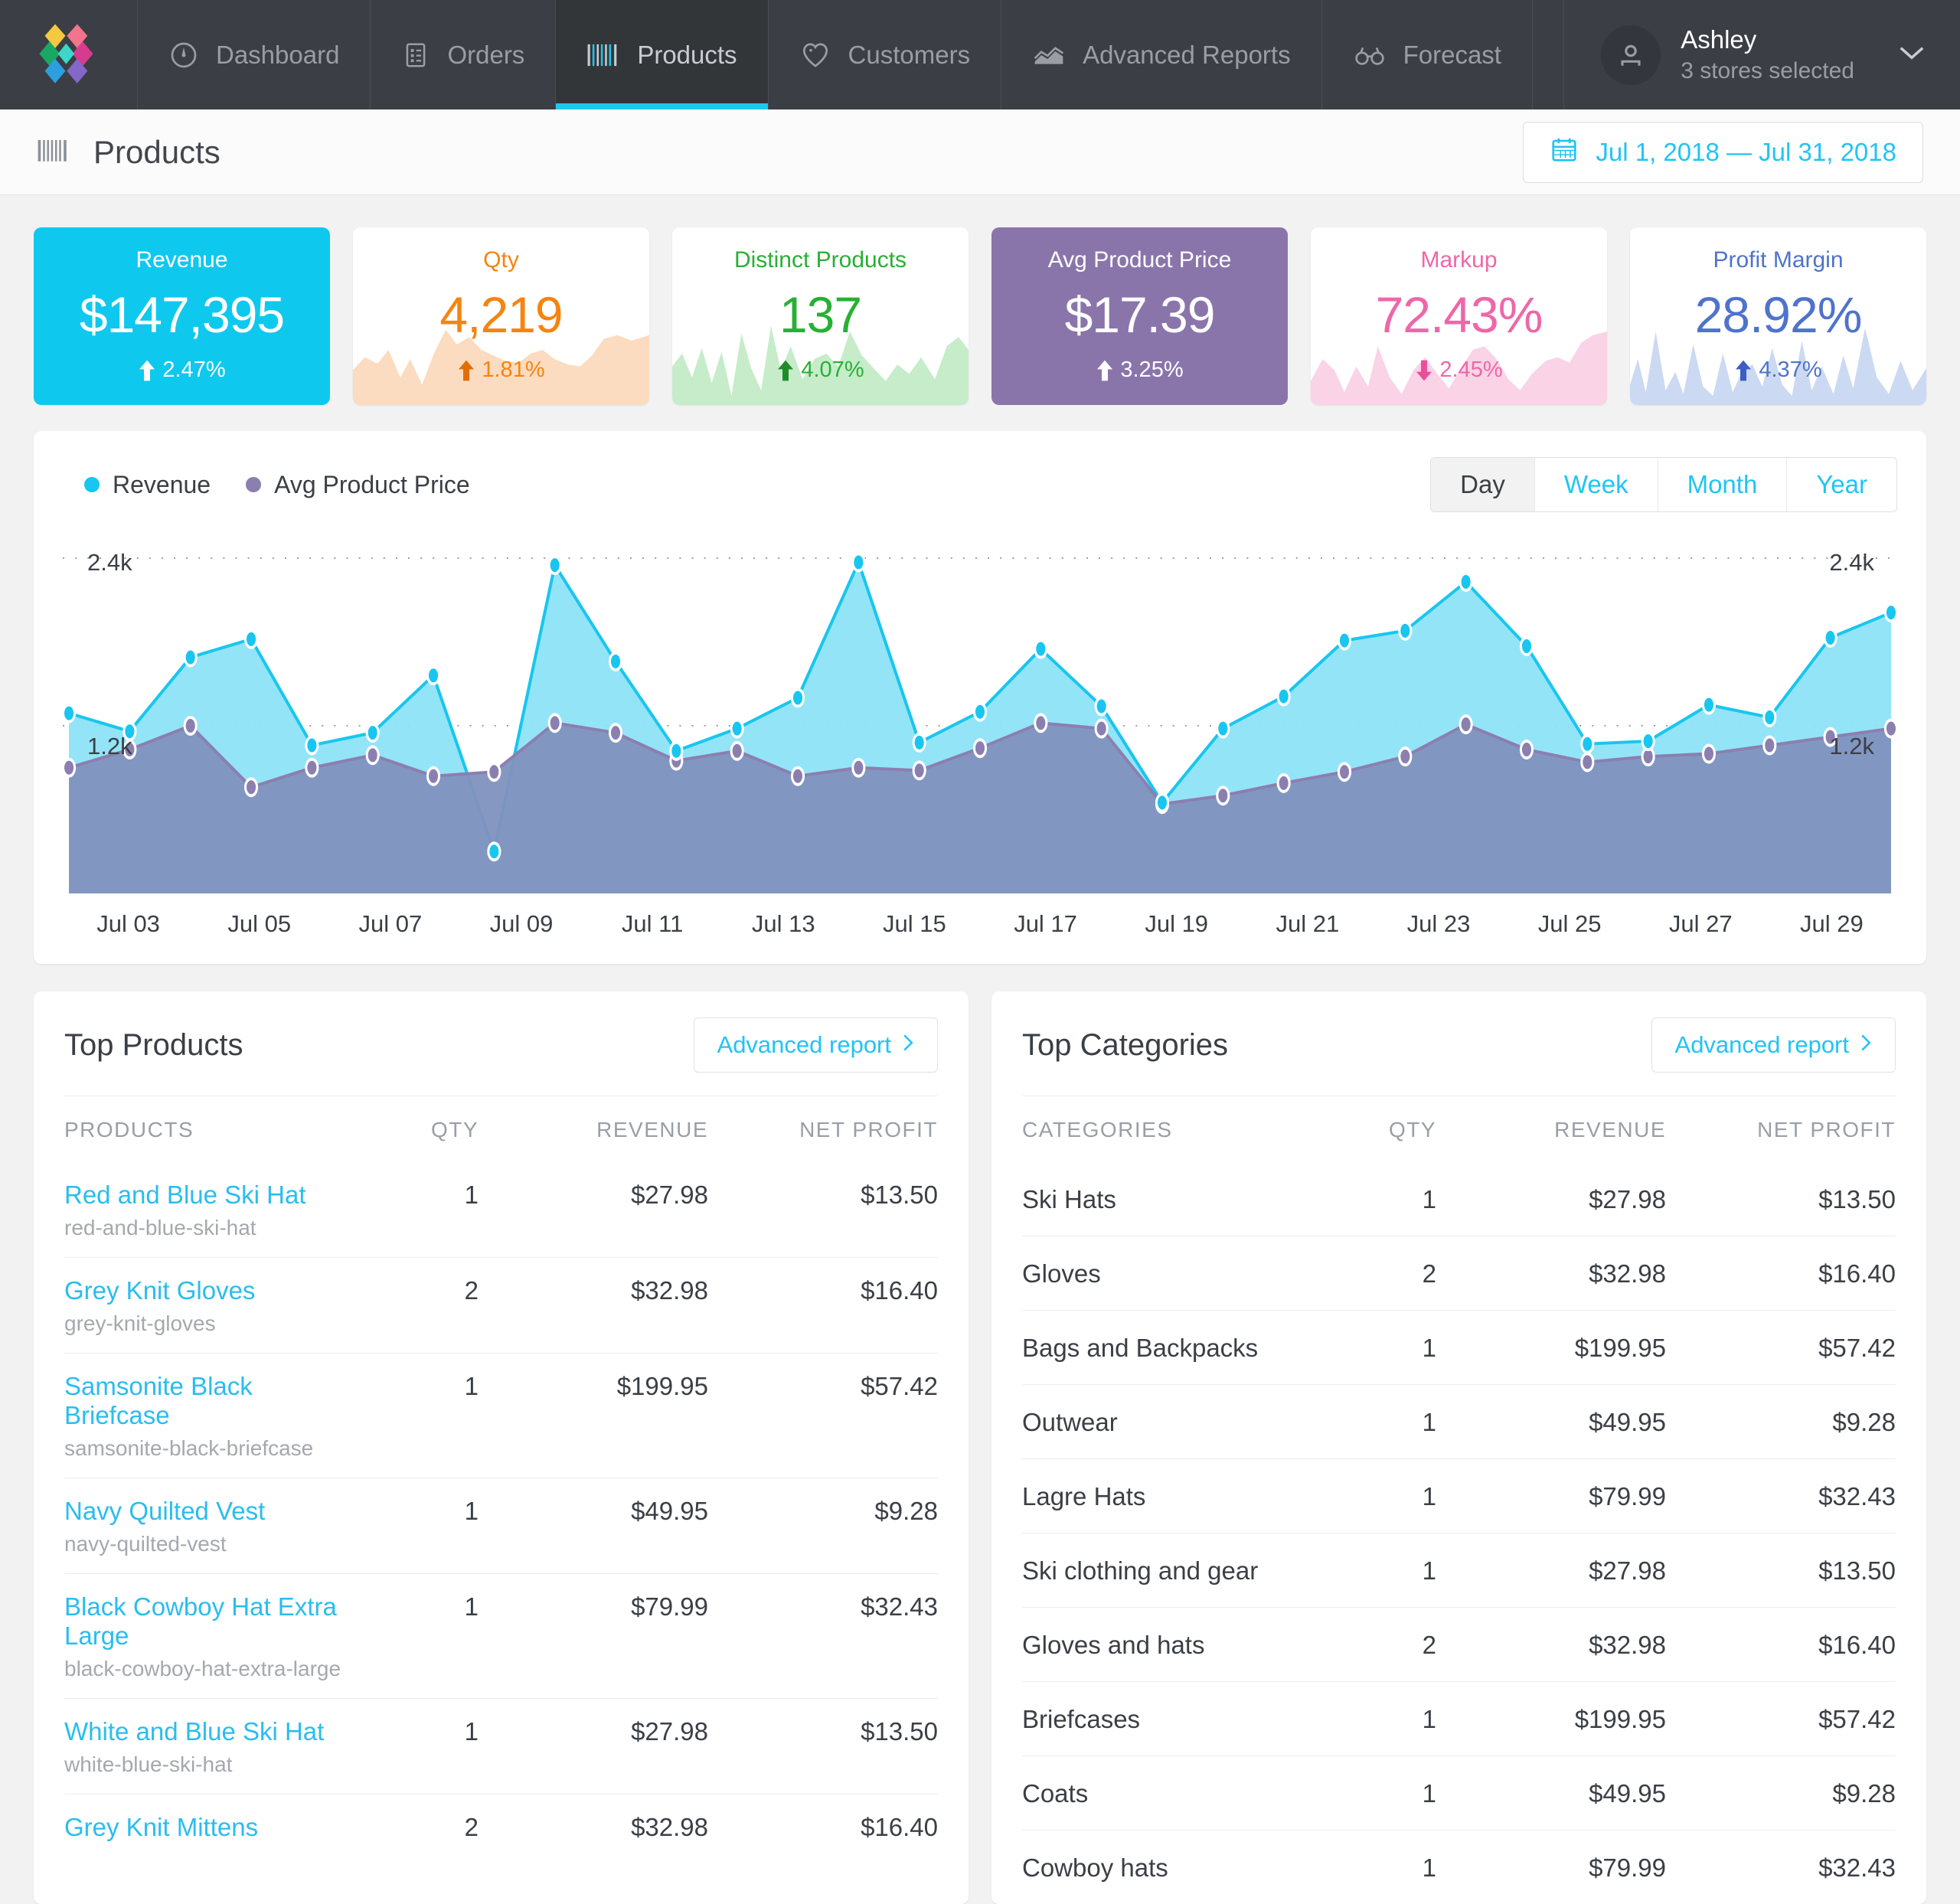  I want to click on nav-item-forecast: Forecast, so click(1427, 55).